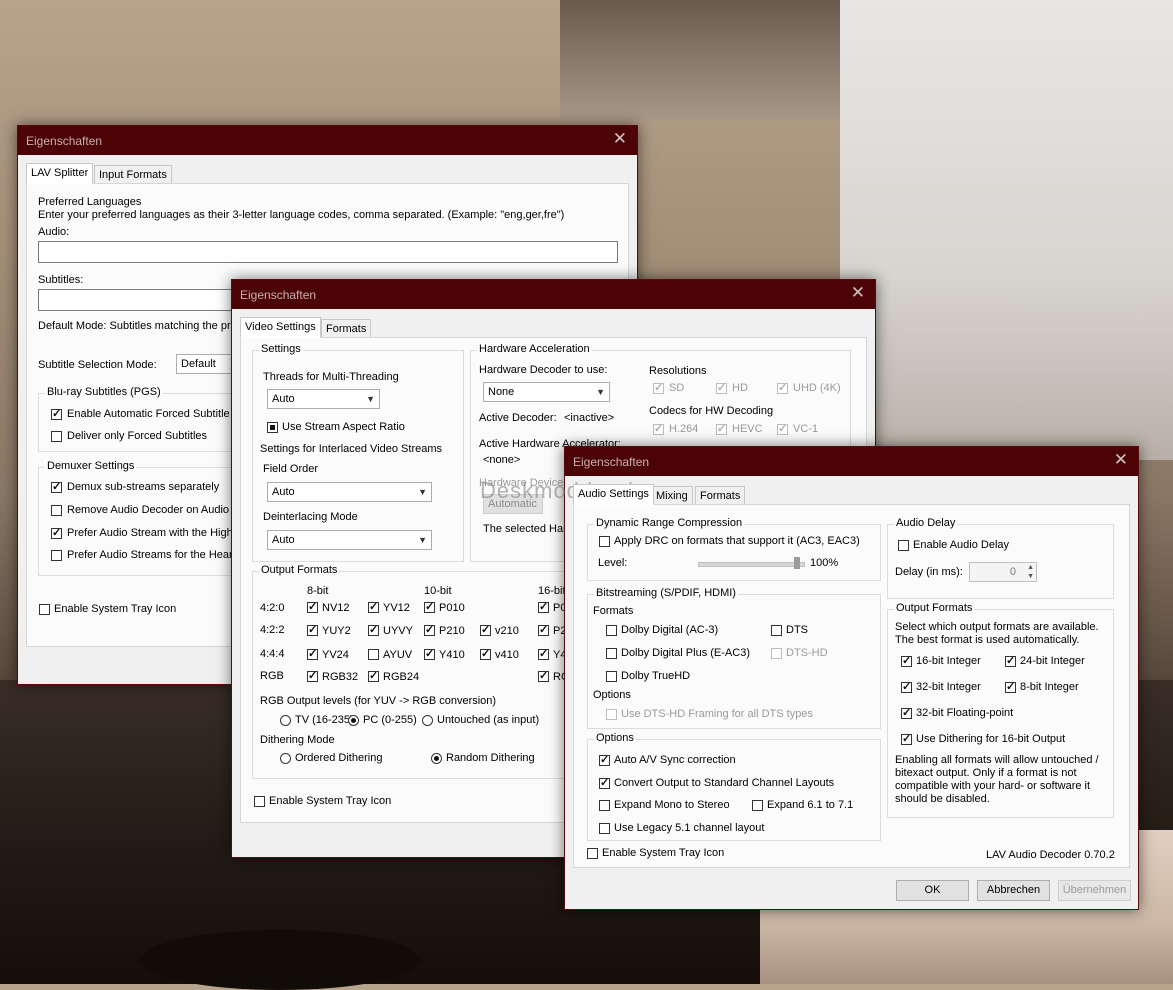  What do you see at coordinates (56, 486) in the screenshot?
I see `demux-substreams-checkbox` at bounding box center [56, 486].